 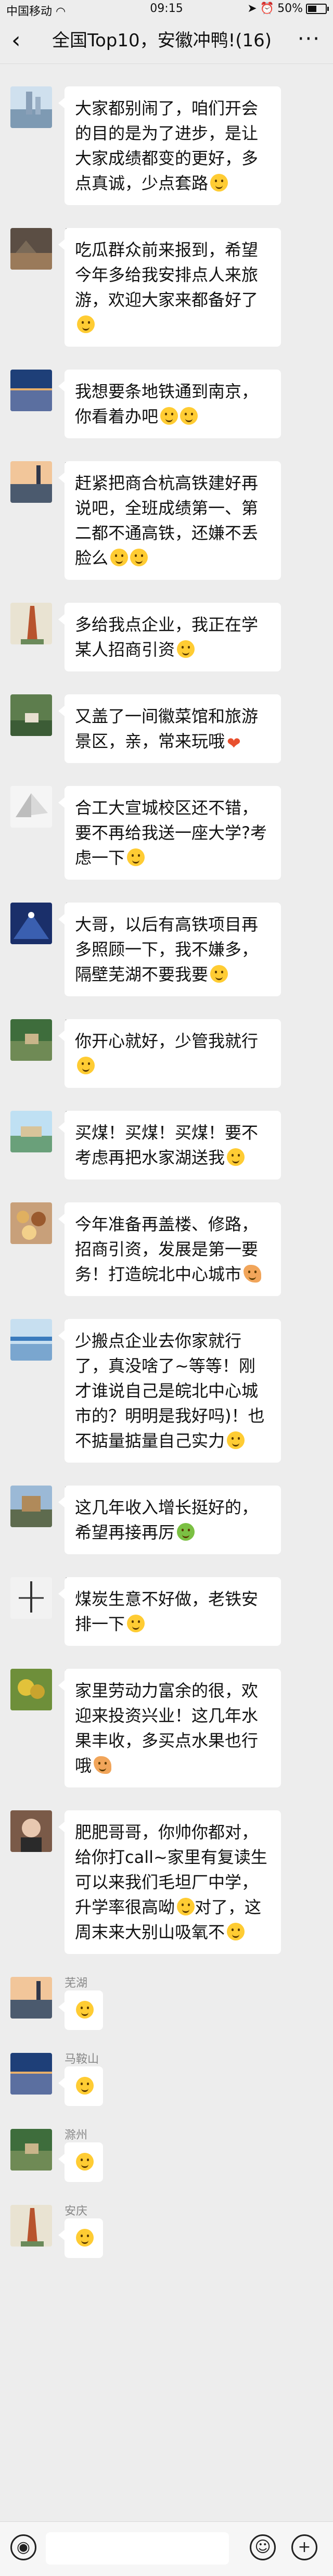 I want to click on message-bubble: 大哥，以后有高铁项目再多照顾一下，我不嫌多，隔壁芜湖不要我要, so click(x=169, y=949).